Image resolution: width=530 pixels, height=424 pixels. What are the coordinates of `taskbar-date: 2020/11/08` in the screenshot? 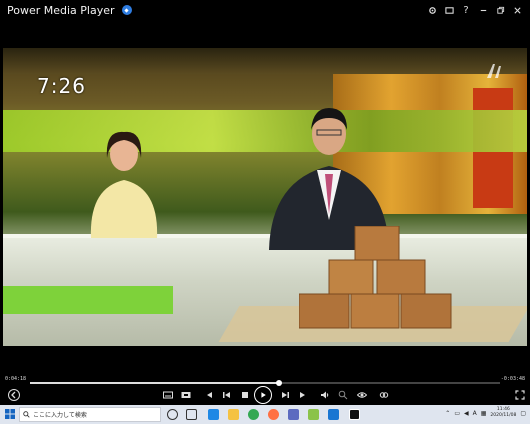 It's located at (503, 415).